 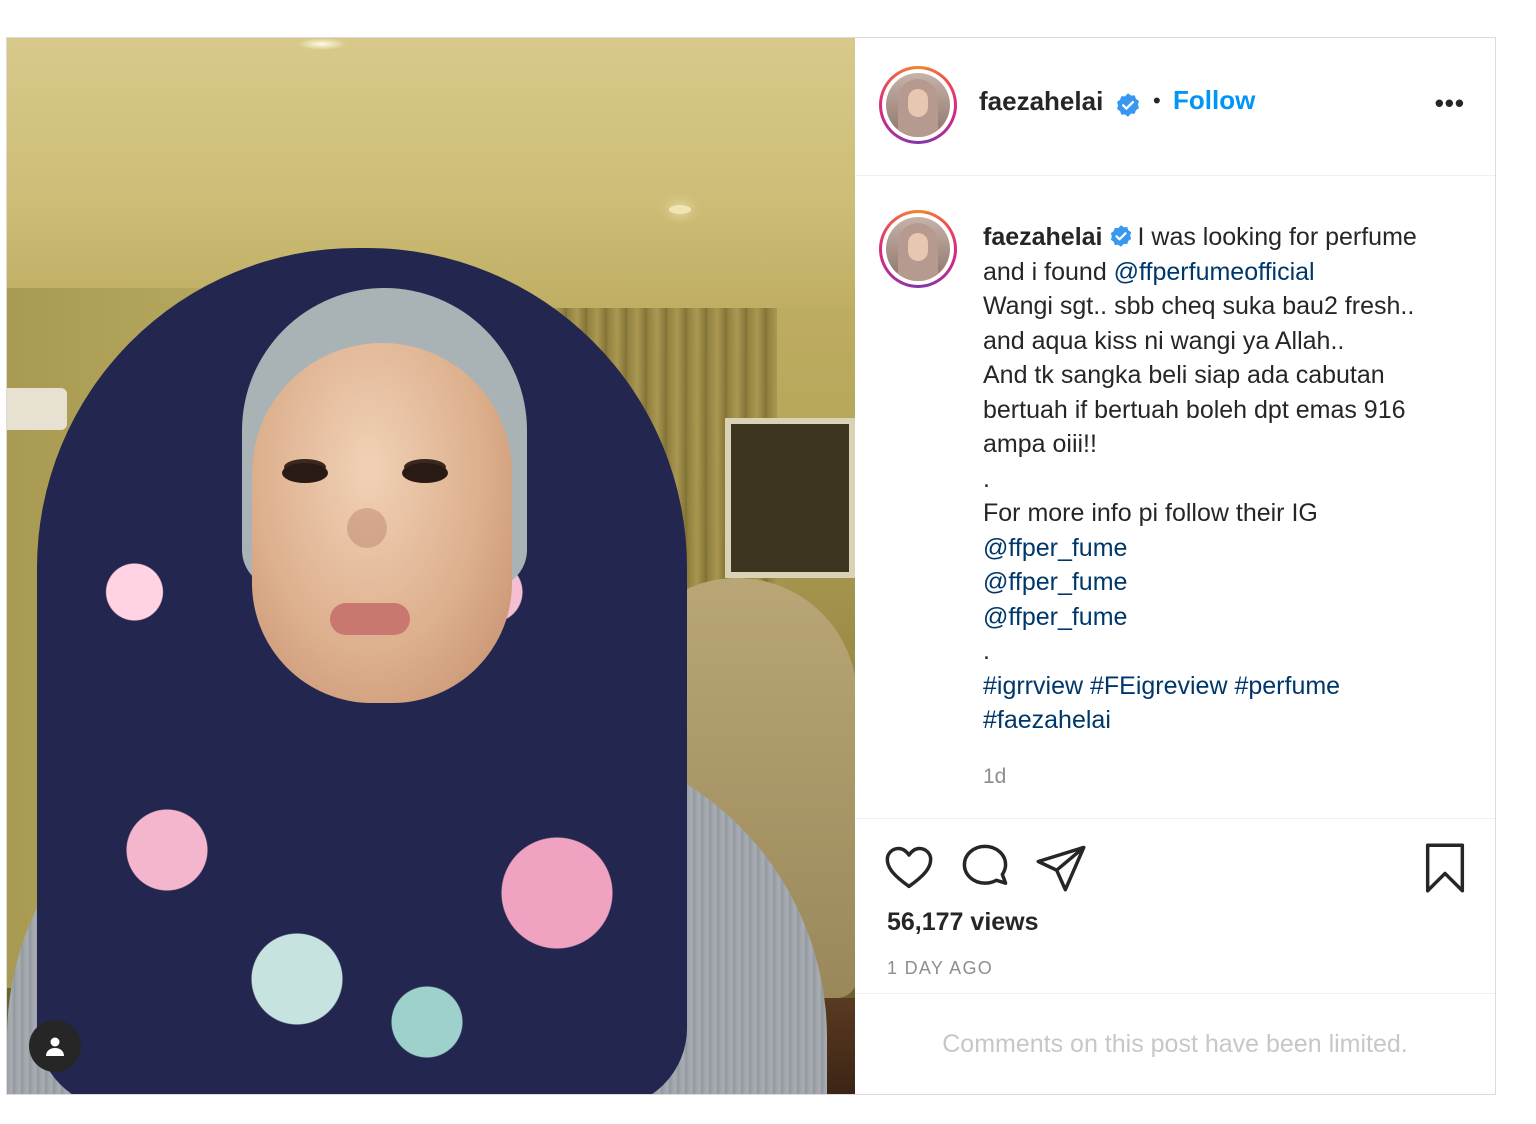 I want to click on comment-icon, so click(x=985, y=868).